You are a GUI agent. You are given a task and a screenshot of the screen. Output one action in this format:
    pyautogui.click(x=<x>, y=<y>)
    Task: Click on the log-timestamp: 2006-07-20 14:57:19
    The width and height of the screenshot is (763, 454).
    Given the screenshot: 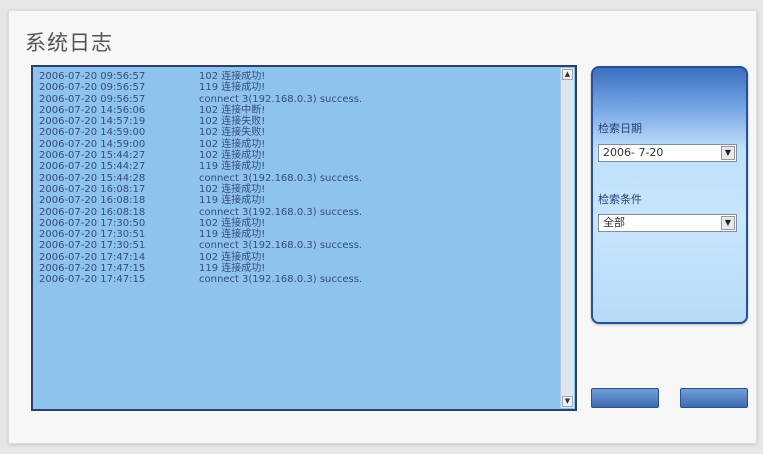 What is the action you would take?
    pyautogui.click(x=92, y=122)
    